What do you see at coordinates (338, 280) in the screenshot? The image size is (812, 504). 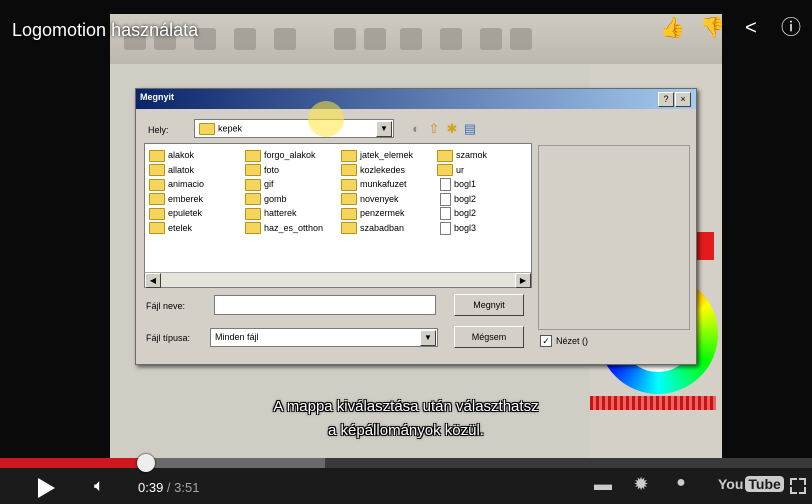 I see `horizontal-scrollbar: ◀ ▶` at bounding box center [338, 280].